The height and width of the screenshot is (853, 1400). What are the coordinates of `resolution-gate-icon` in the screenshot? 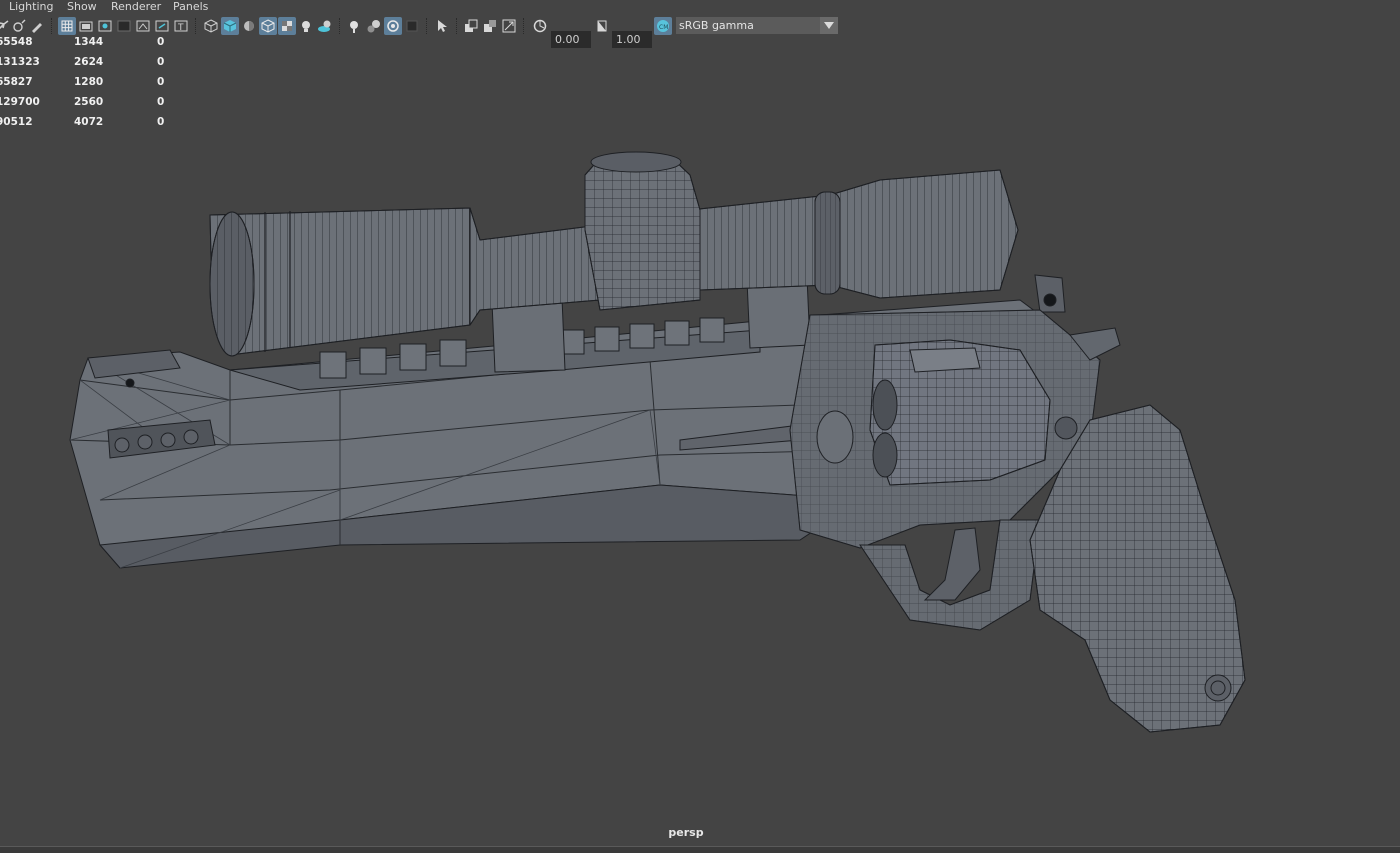 It's located at (105, 26).